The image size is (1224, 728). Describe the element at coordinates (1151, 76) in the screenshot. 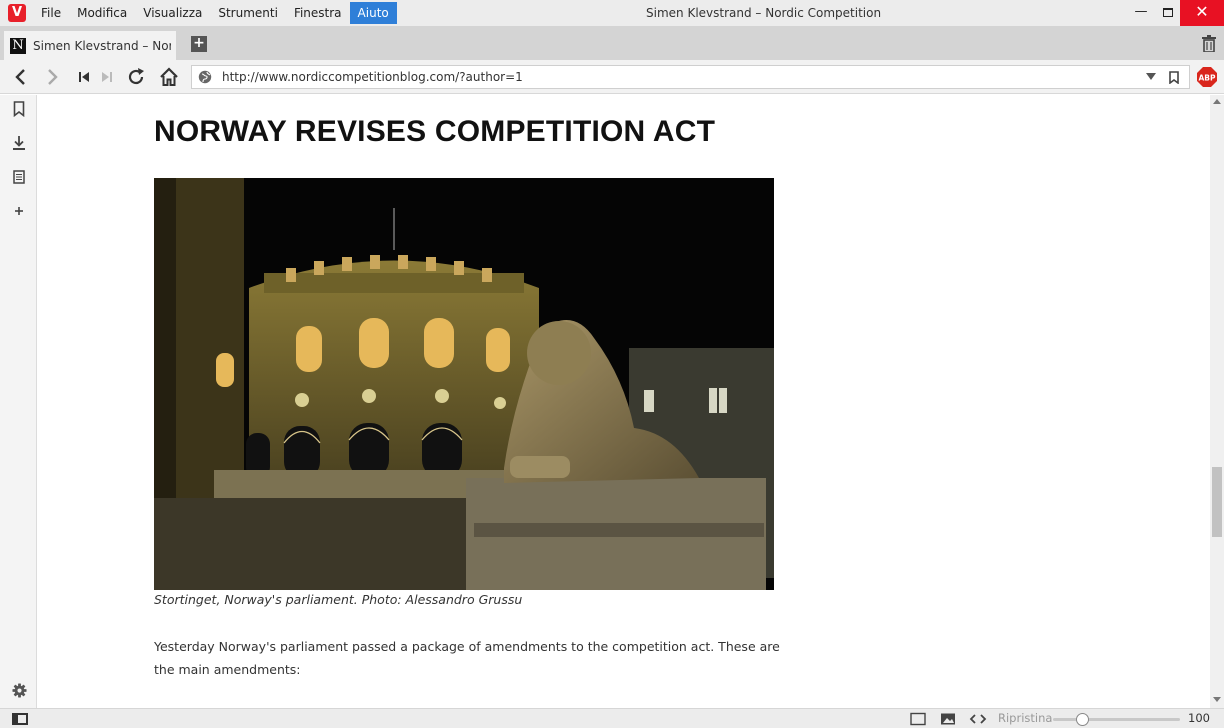

I see `history-dropdown-icon` at that location.